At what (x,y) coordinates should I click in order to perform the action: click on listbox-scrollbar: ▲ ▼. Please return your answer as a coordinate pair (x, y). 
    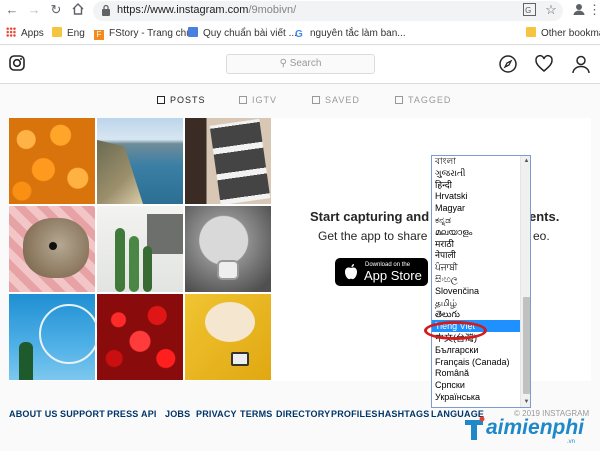
    Looking at the image, I should click on (525, 281).